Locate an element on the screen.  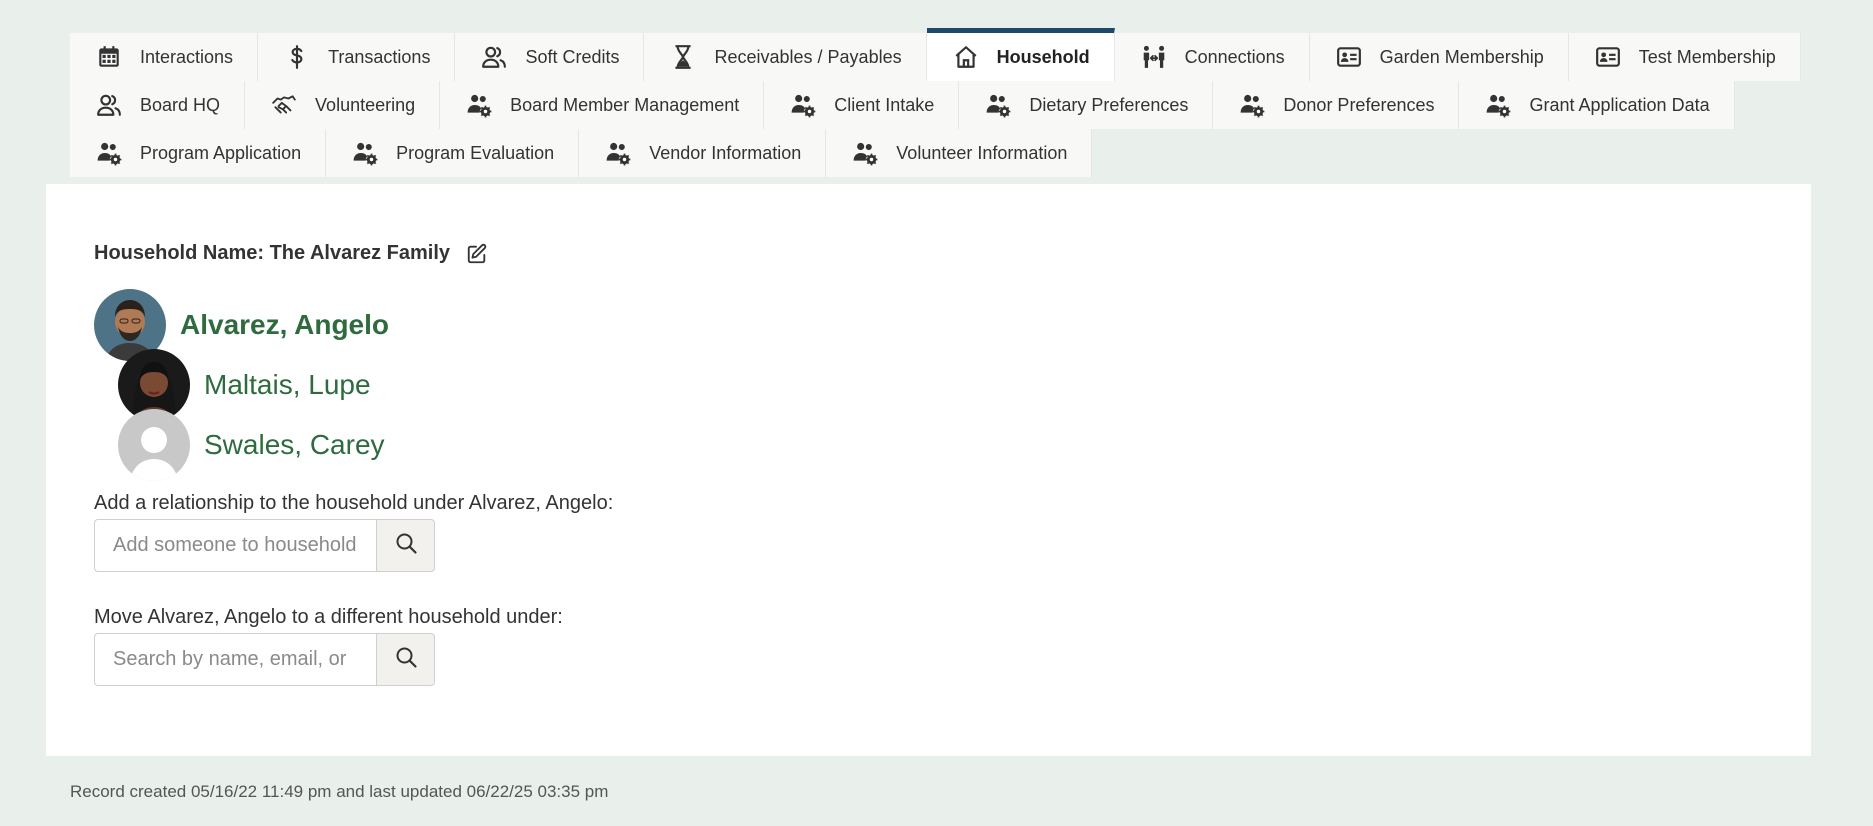
add-relationship-search is located at coordinates (264, 545).